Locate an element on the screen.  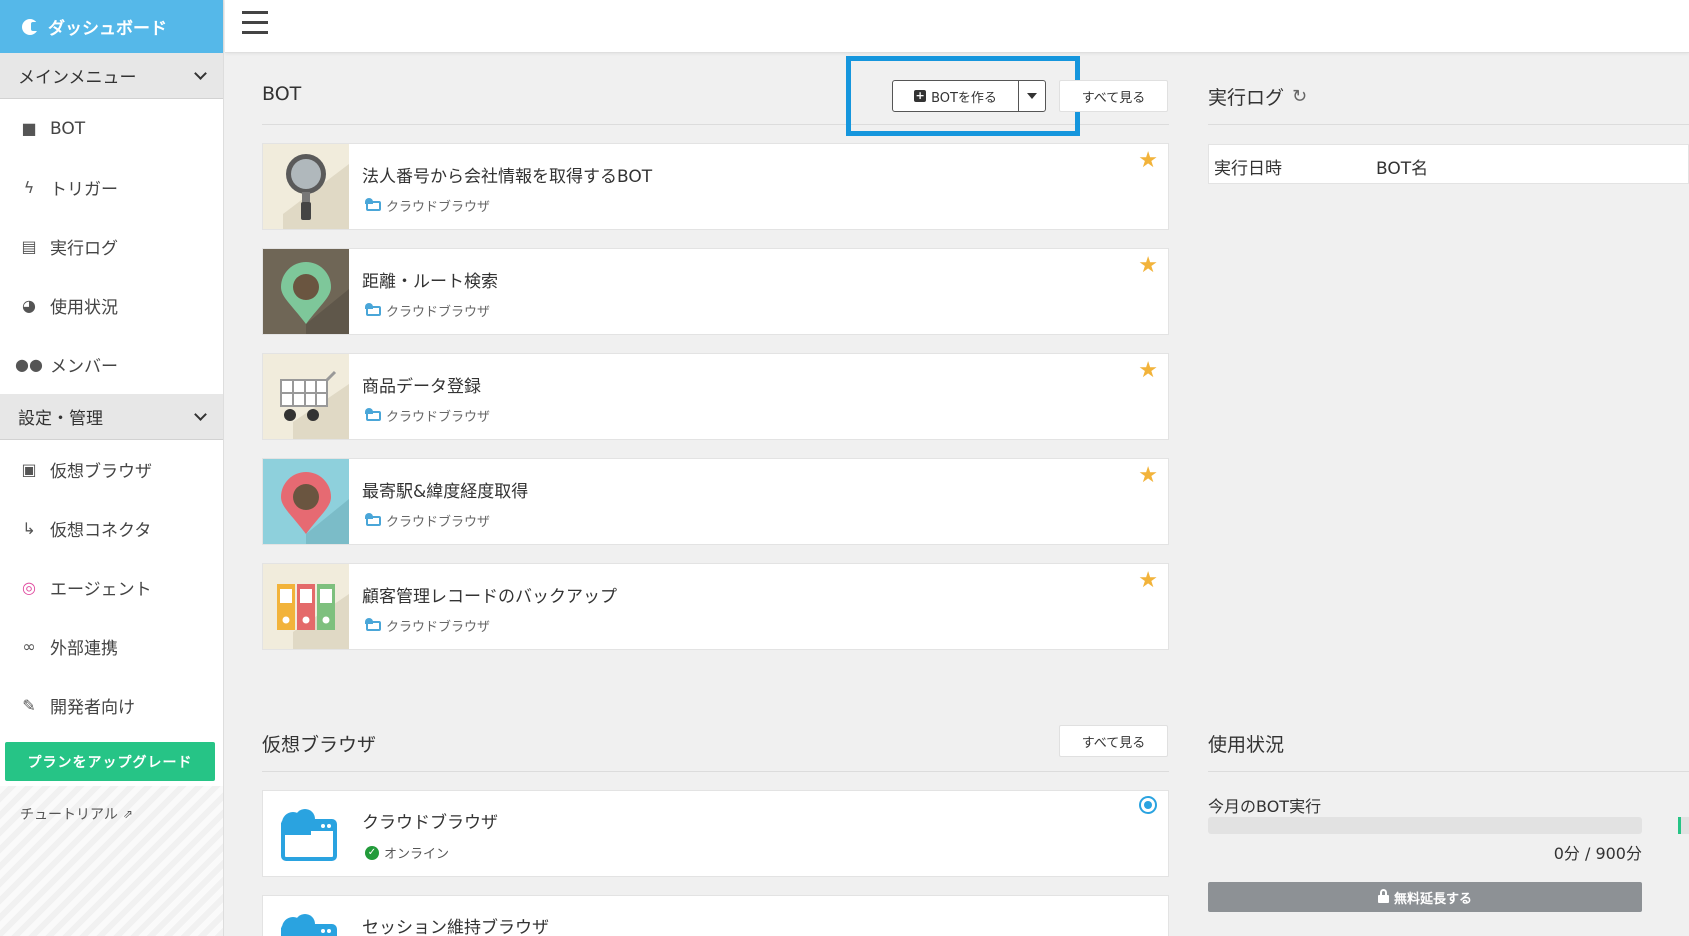
sidebar-item-developers: ✎ 開発者向け is located at coordinates (111, 705).